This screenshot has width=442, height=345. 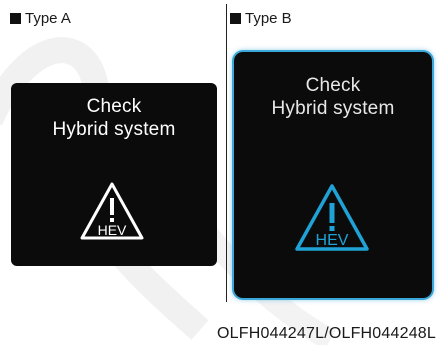 What do you see at coordinates (332, 240) in the screenshot?
I see `type-b-icon-text: HEV` at bounding box center [332, 240].